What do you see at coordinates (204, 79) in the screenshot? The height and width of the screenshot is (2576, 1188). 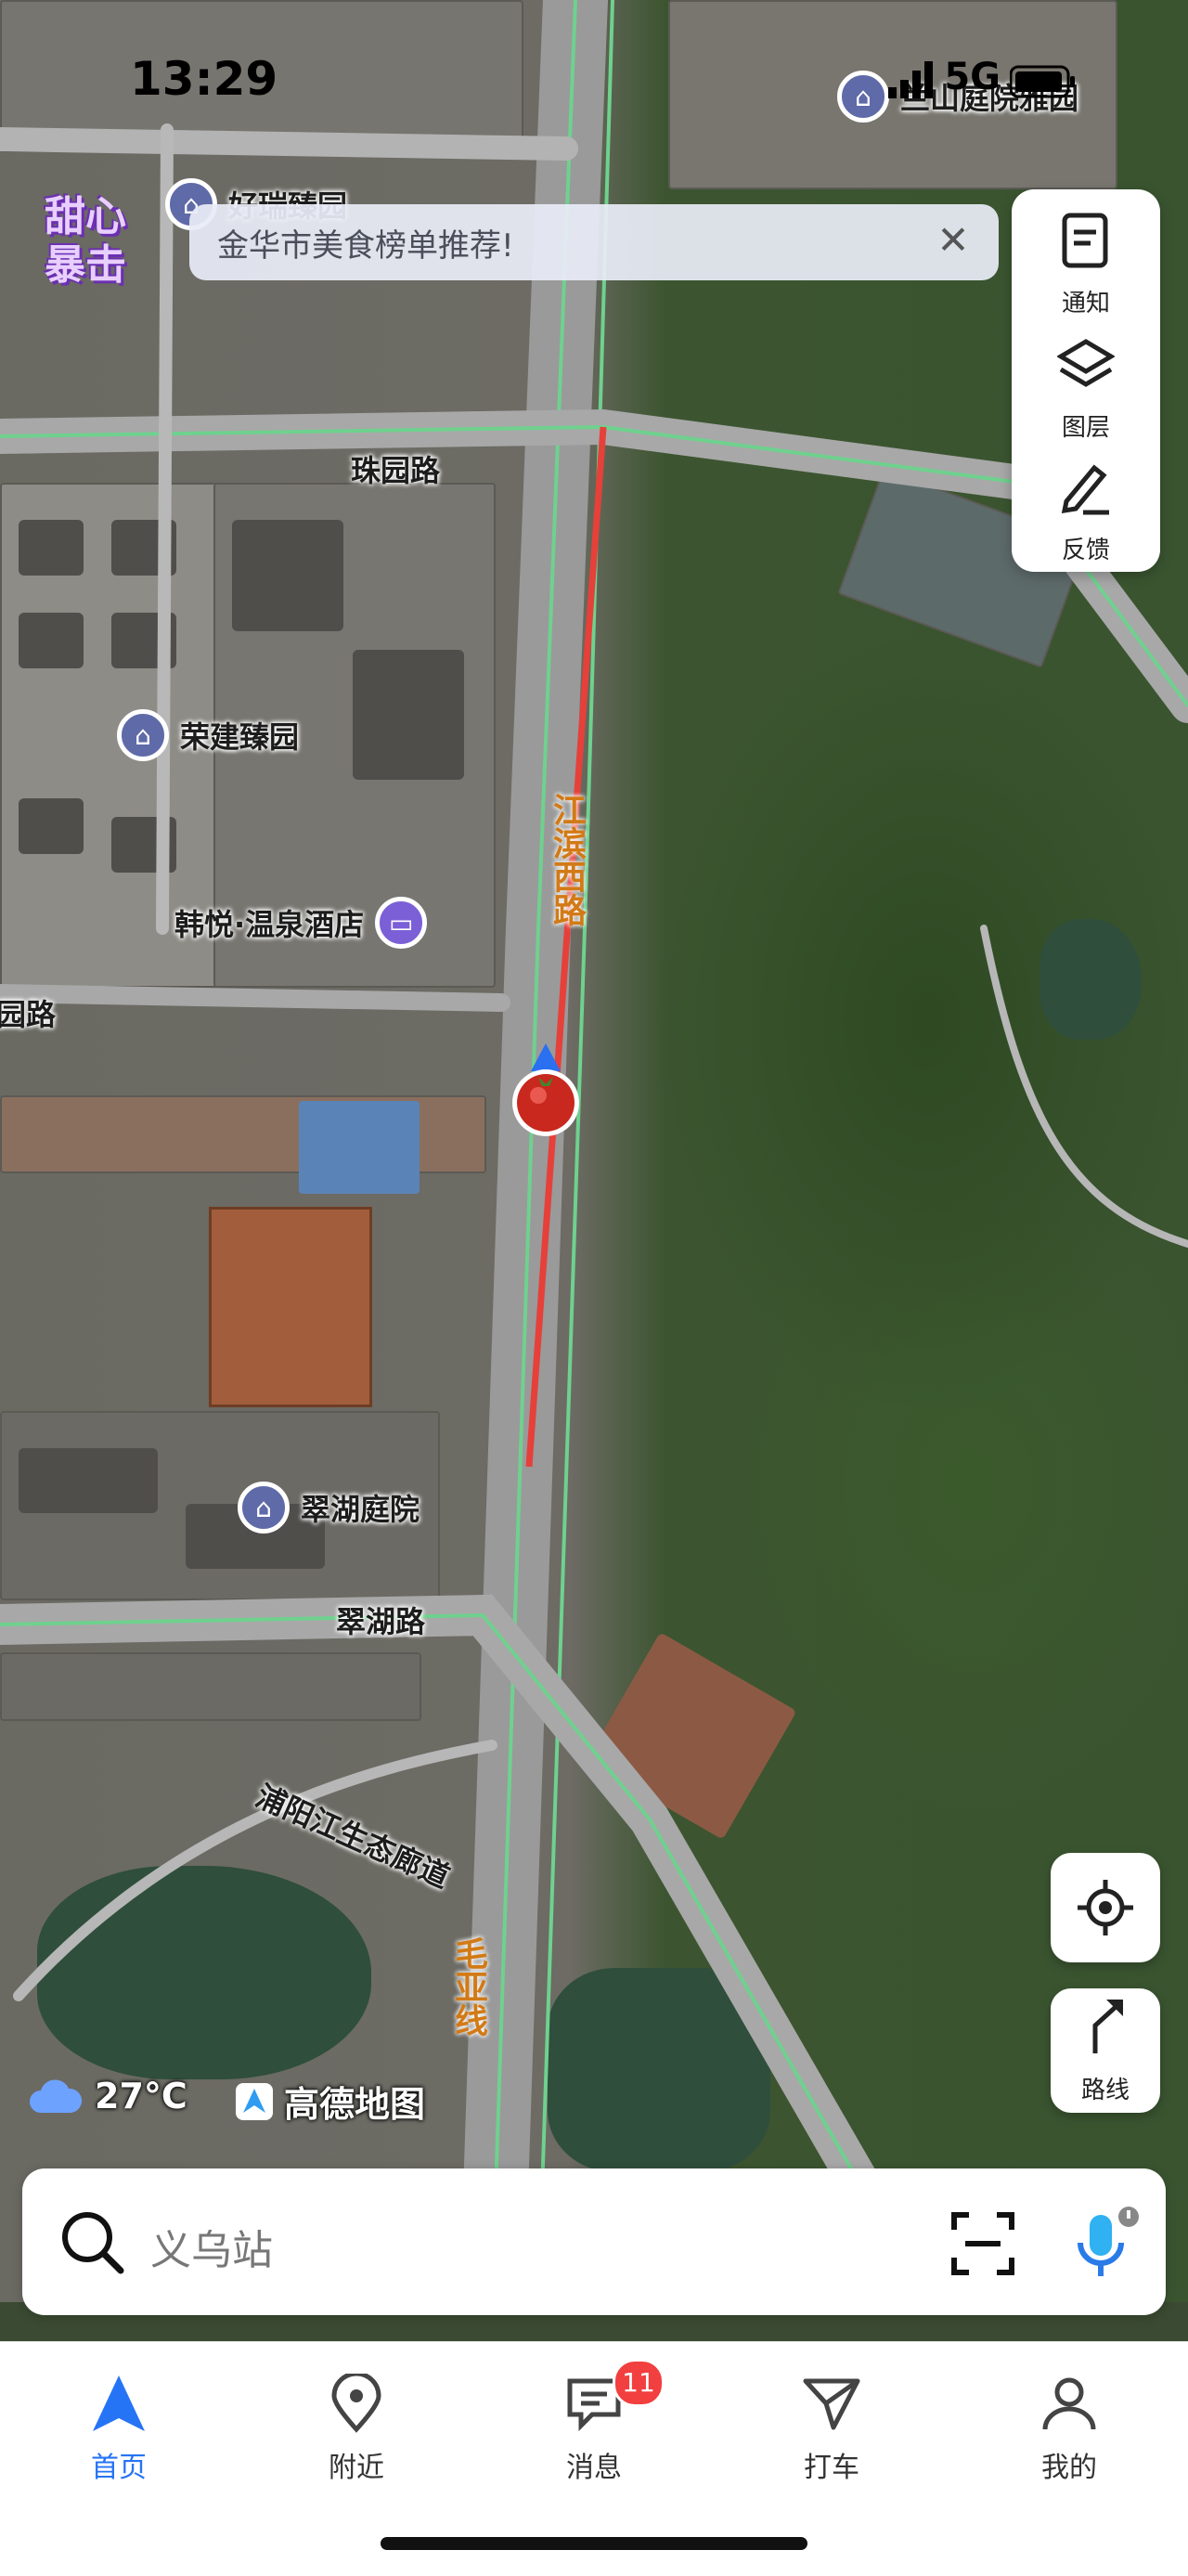 I see `status-time: 13:29` at bounding box center [204, 79].